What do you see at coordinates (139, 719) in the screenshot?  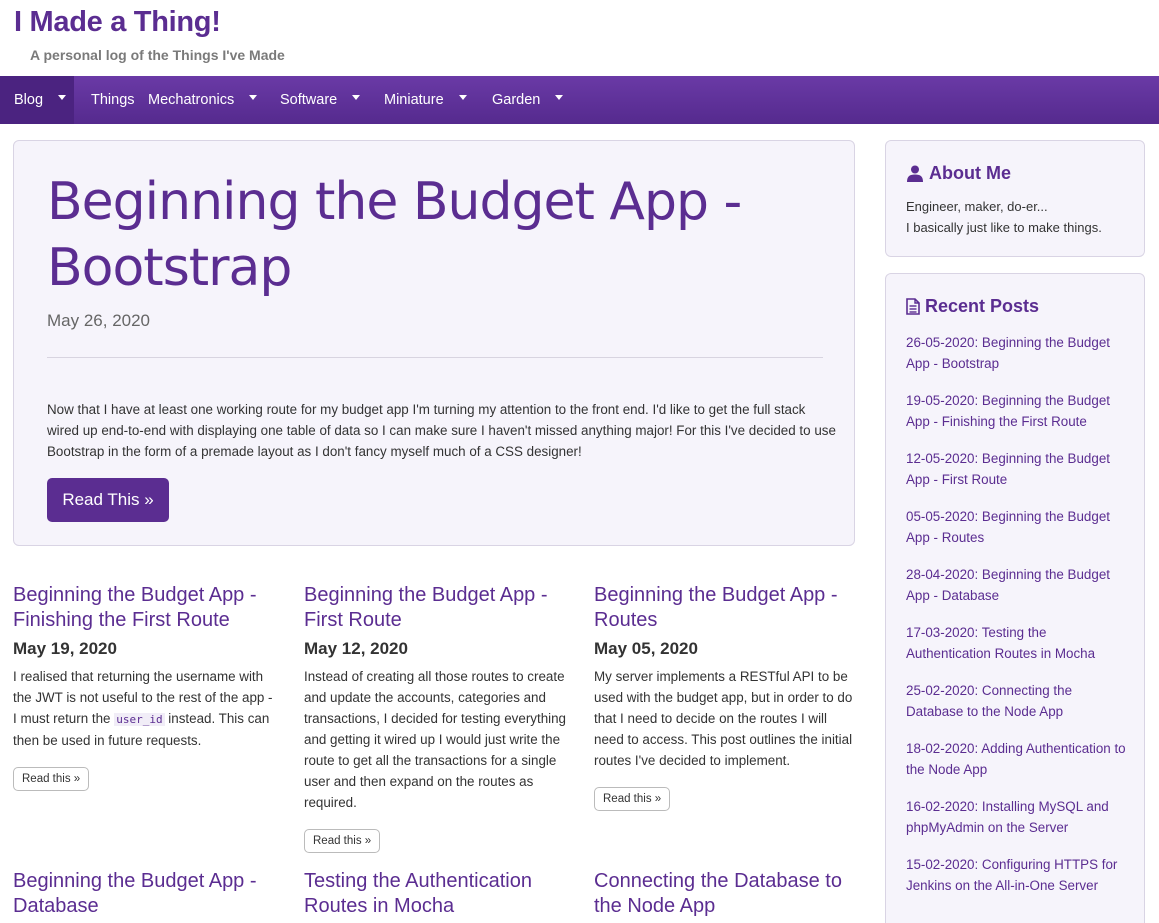 I see `inline-code: user_id` at bounding box center [139, 719].